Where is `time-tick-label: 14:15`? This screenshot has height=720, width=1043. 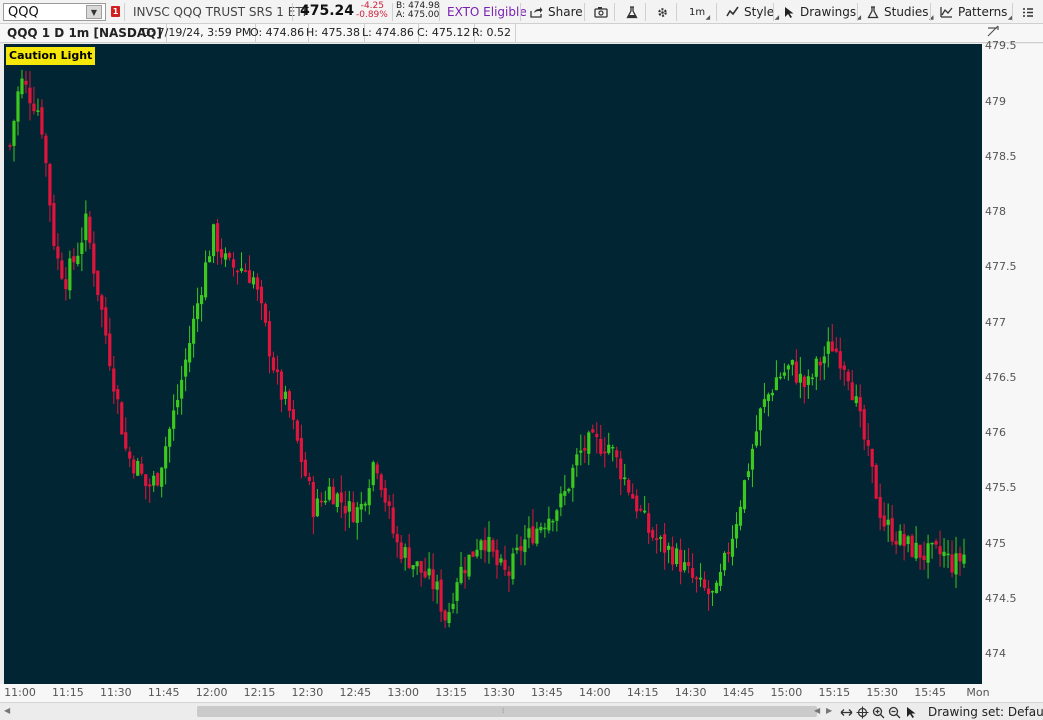
time-tick-label: 14:15 is located at coordinates (642, 692).